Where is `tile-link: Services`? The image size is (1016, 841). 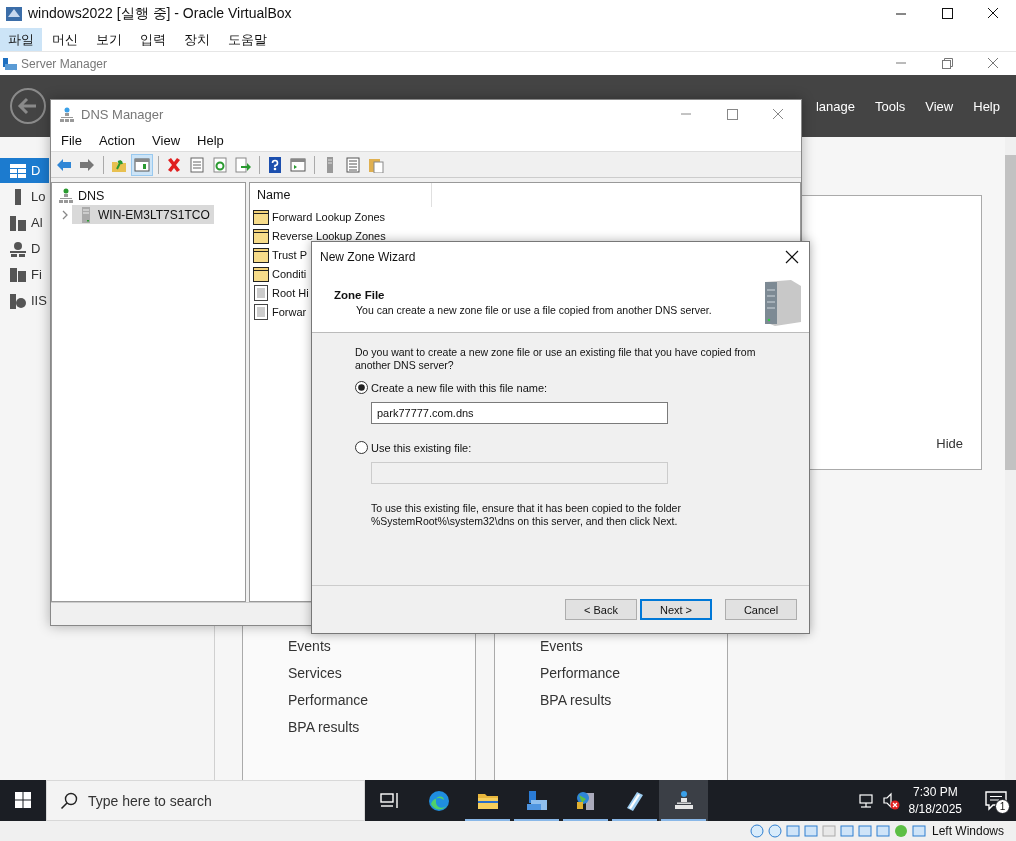 tile-link: Services is located at coordinates (381, 673).